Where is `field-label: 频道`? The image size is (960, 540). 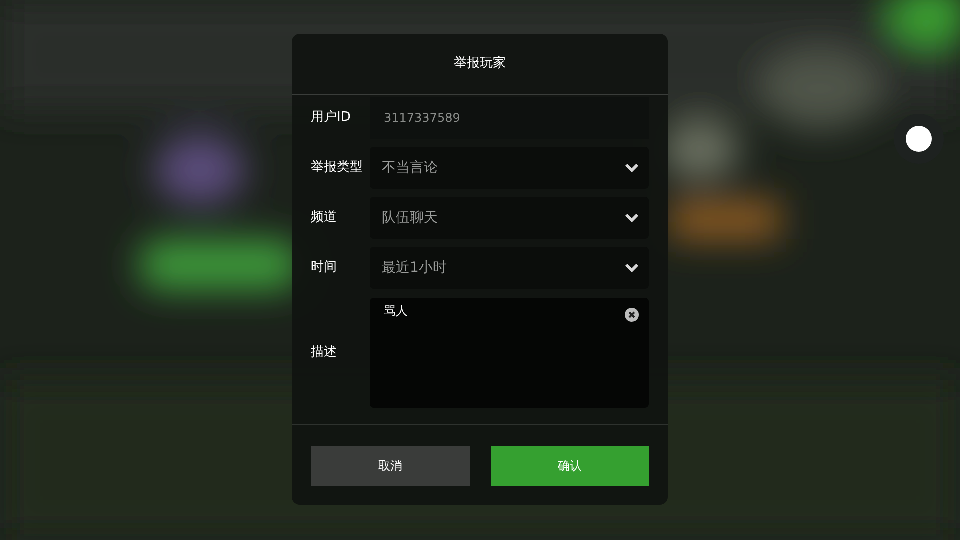
field-label: 频道 is located at coordinates (324, 218).